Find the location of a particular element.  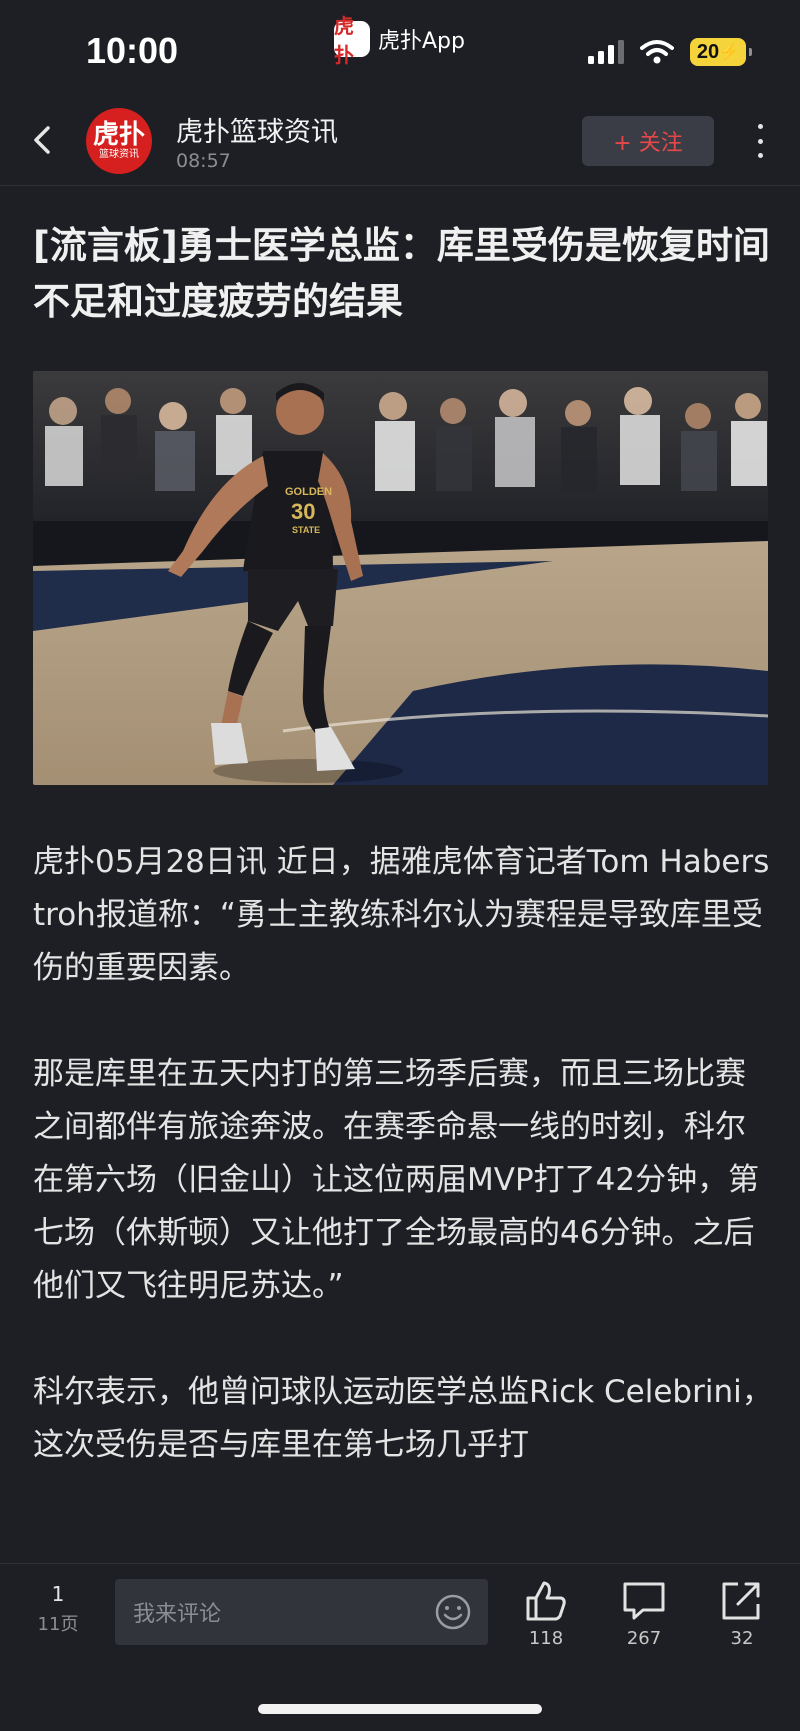

share-count: 32 is located at coordinates (742, 1638).